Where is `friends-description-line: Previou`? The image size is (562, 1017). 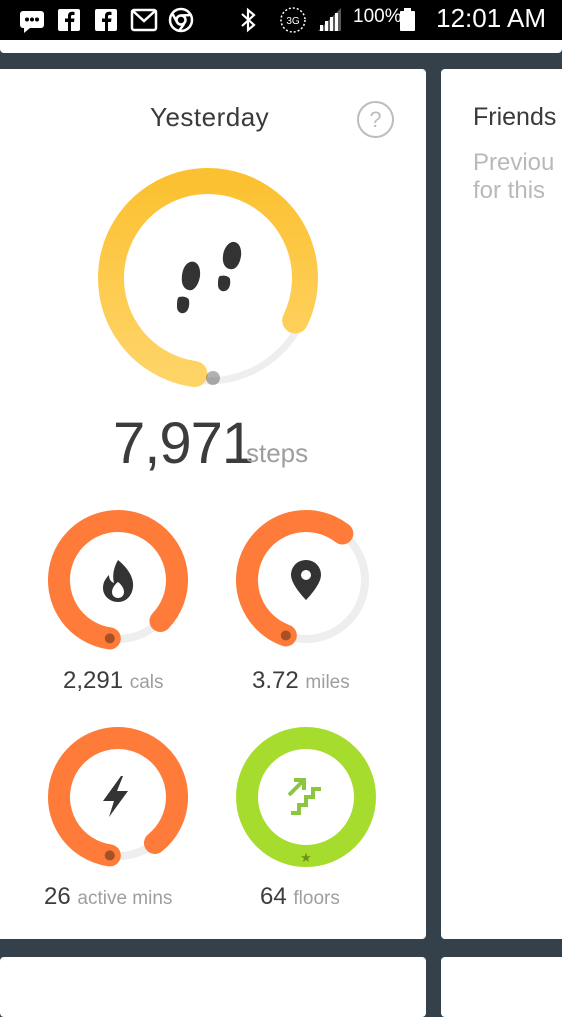 friends-description-line: Previou is located at coordinates (514, 162).